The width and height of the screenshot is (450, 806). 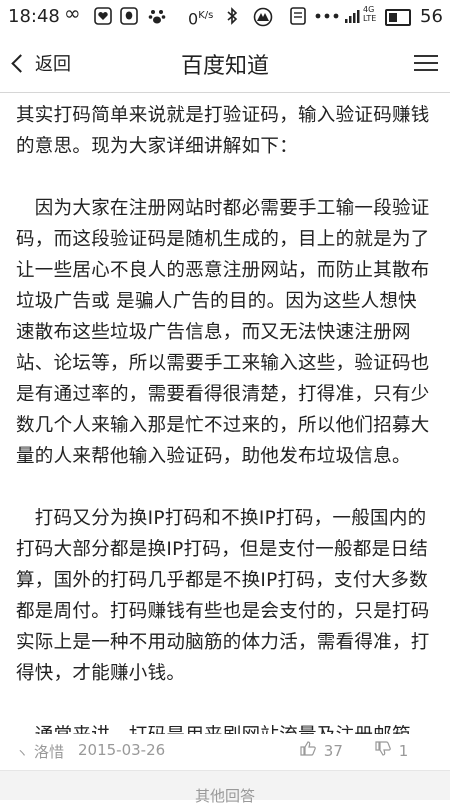 I want to click on answer-meta-bar: ヽ洛惜 2015-03-26 37 1, so click(x=225, y=752).